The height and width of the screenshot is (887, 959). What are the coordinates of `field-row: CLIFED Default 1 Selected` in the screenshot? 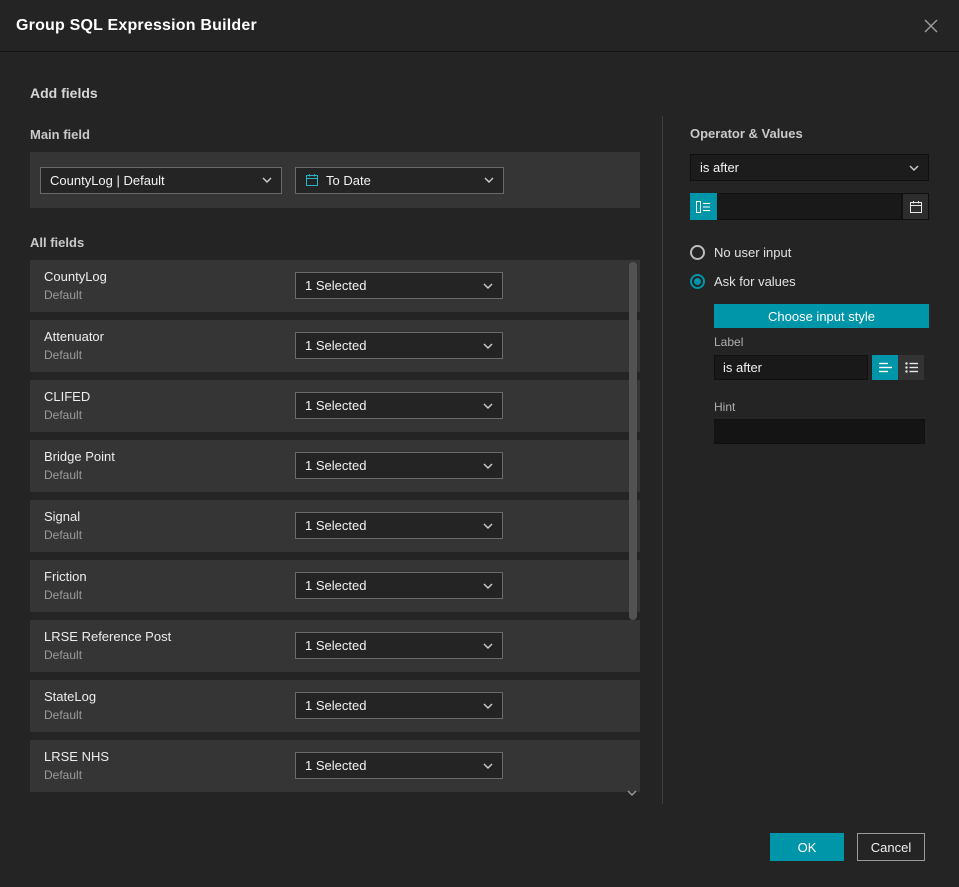 It's located at (335, 406).